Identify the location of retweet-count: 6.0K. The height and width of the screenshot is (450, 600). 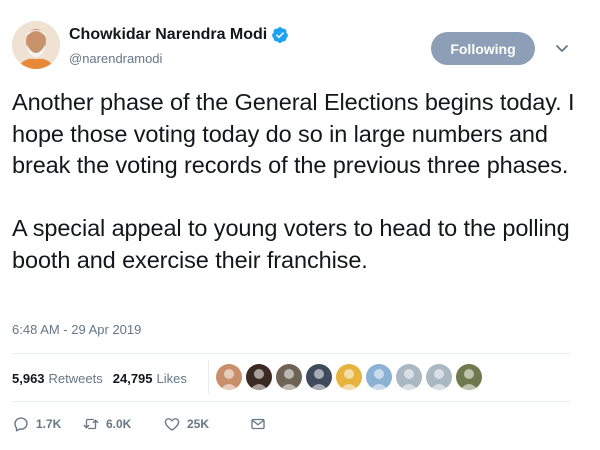
(119, 424).